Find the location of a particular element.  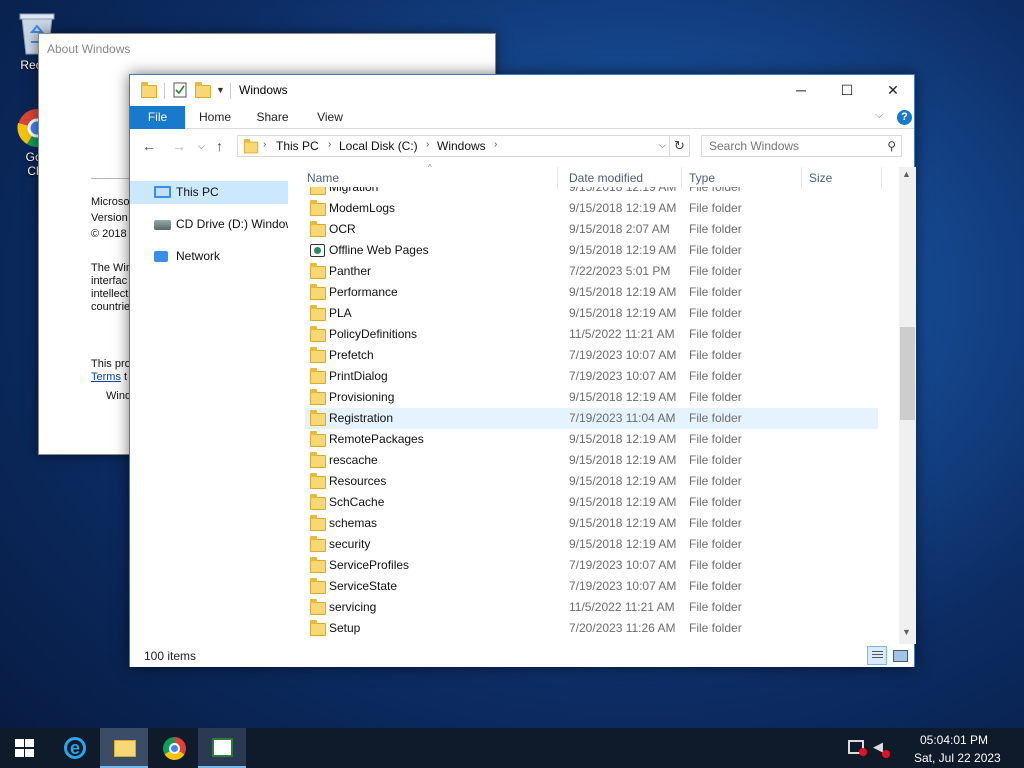

sidebar-item-network: Network is located at coordinates (209, 256).